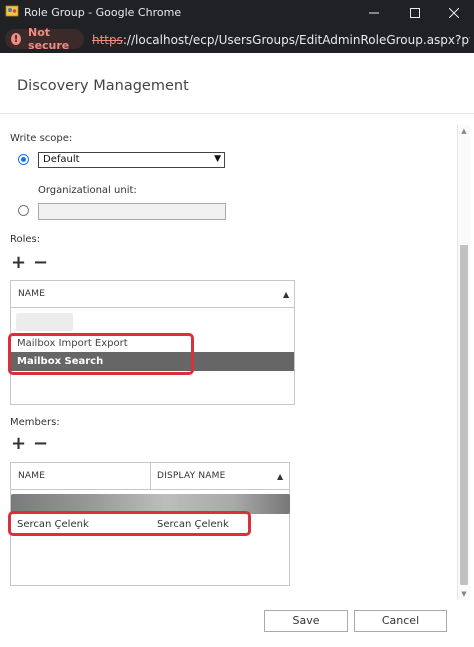 The height and width of the screenshot is (647, 474). Describe the element at coordinates (107, 40) in the screenshot. I see `url-scheme: https` at that location.